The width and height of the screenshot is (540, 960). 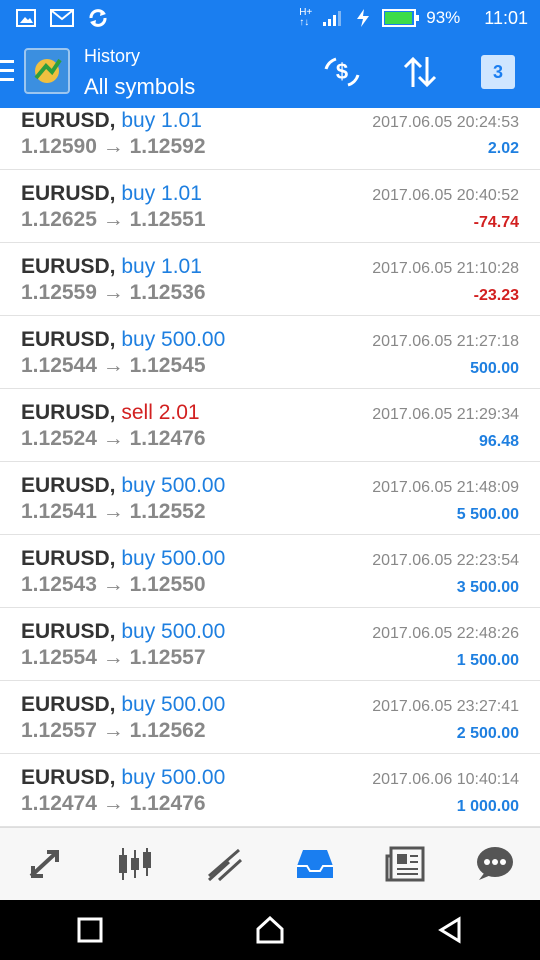 I want to click on history-inbox-icon, so click(x=315, y=864).